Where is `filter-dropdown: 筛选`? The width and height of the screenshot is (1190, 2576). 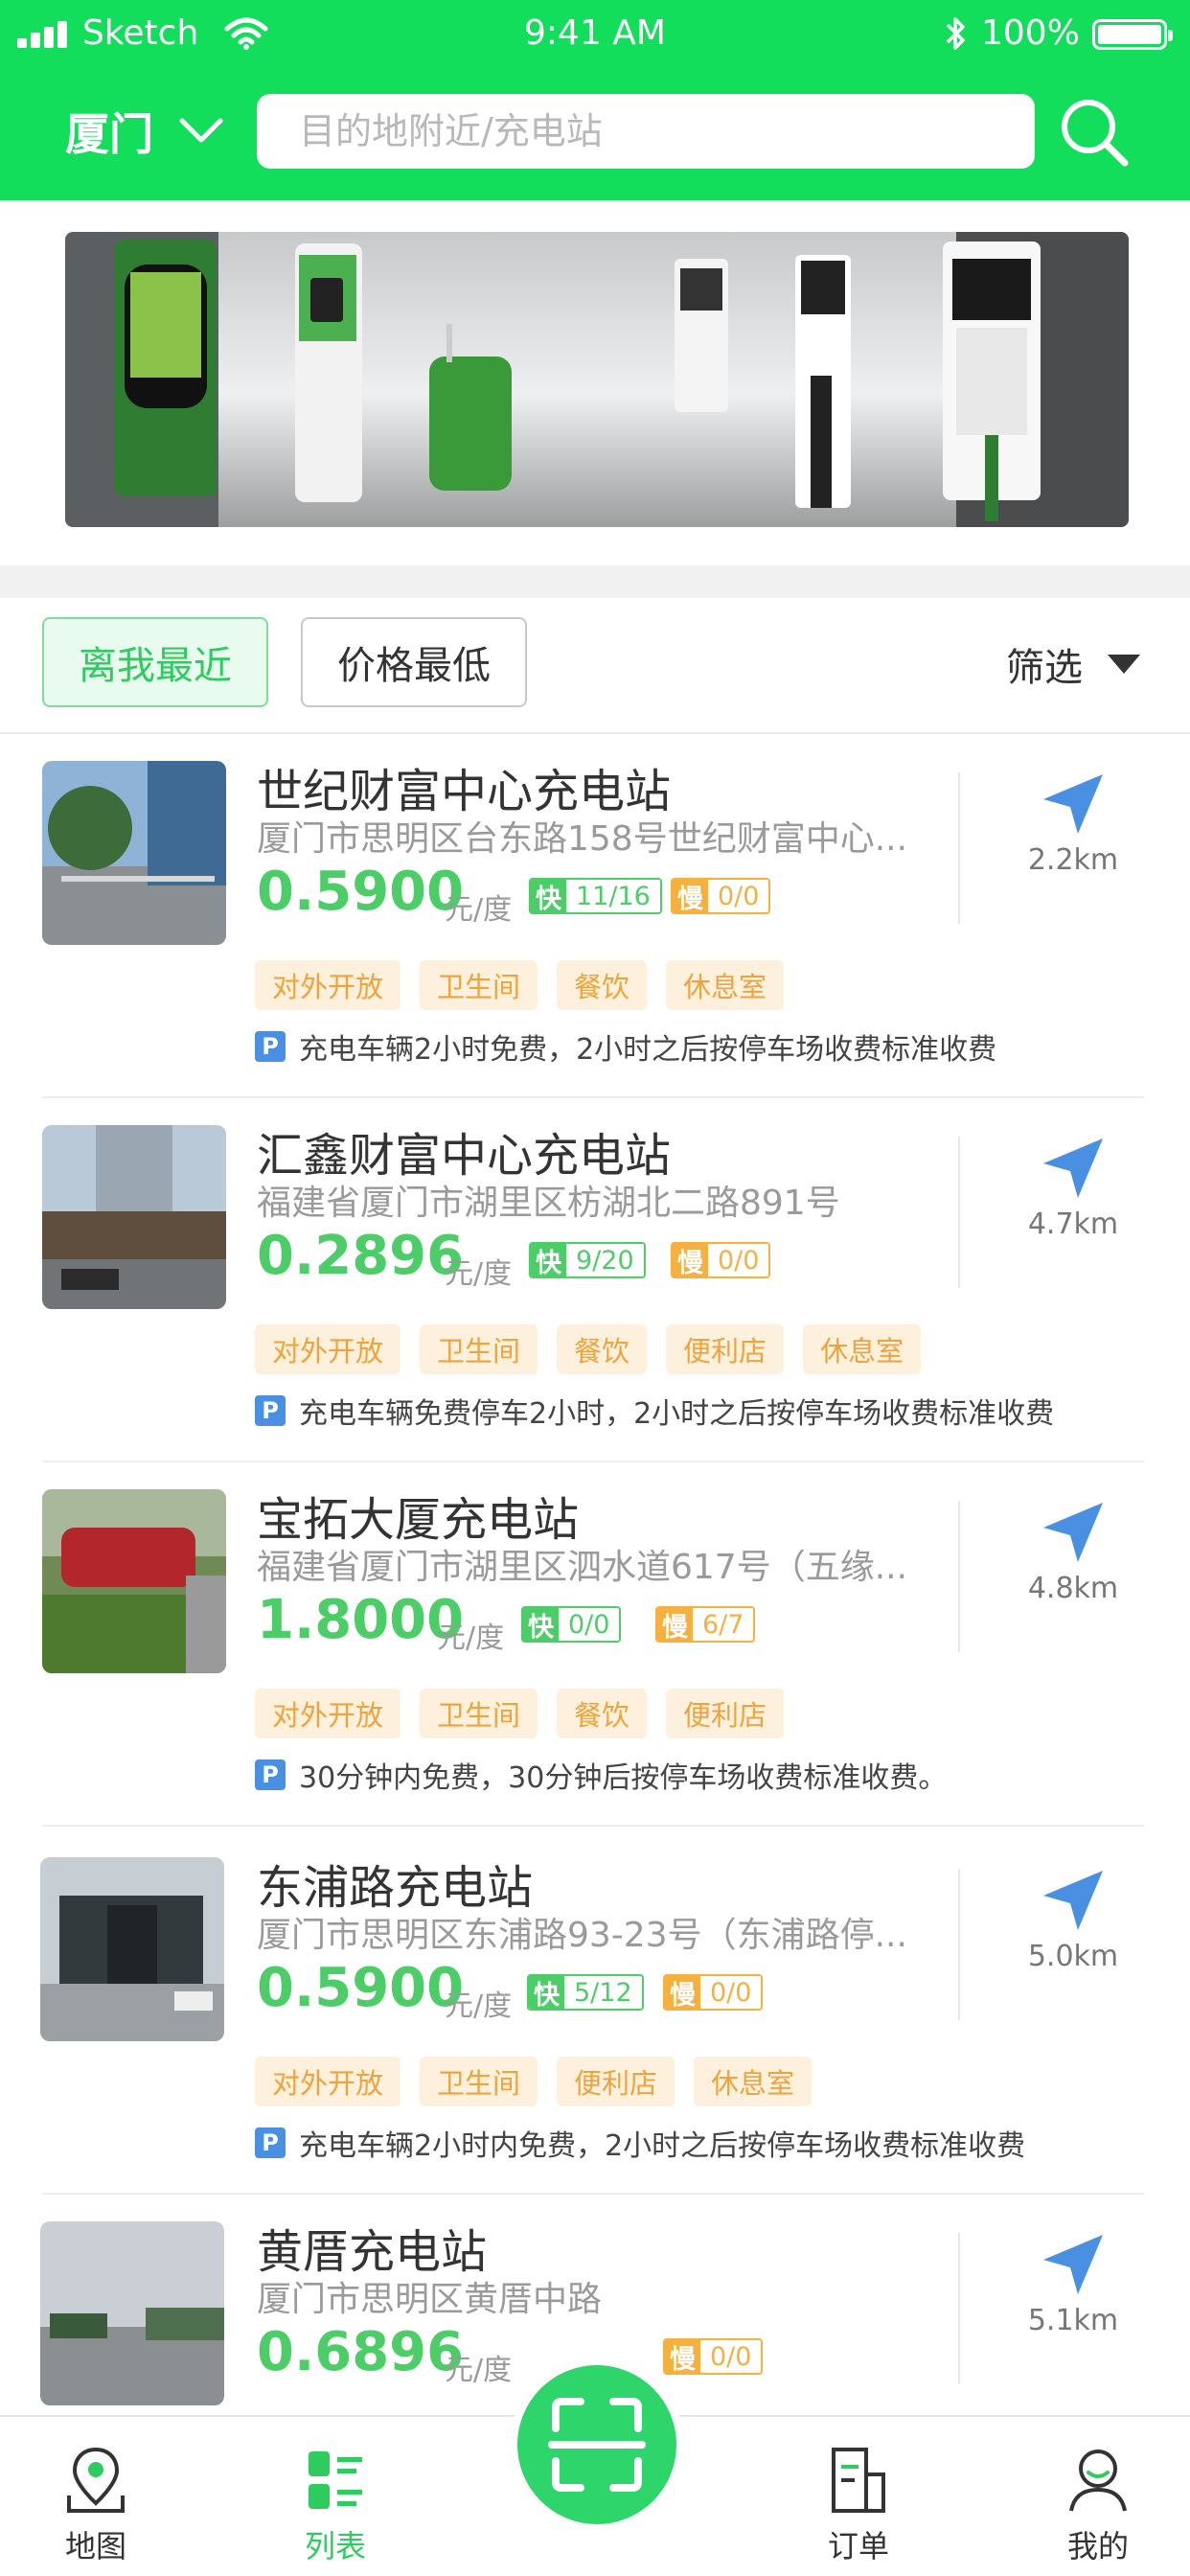
filter-dropdown: 筛选 is located at coordinates (1073, 664).